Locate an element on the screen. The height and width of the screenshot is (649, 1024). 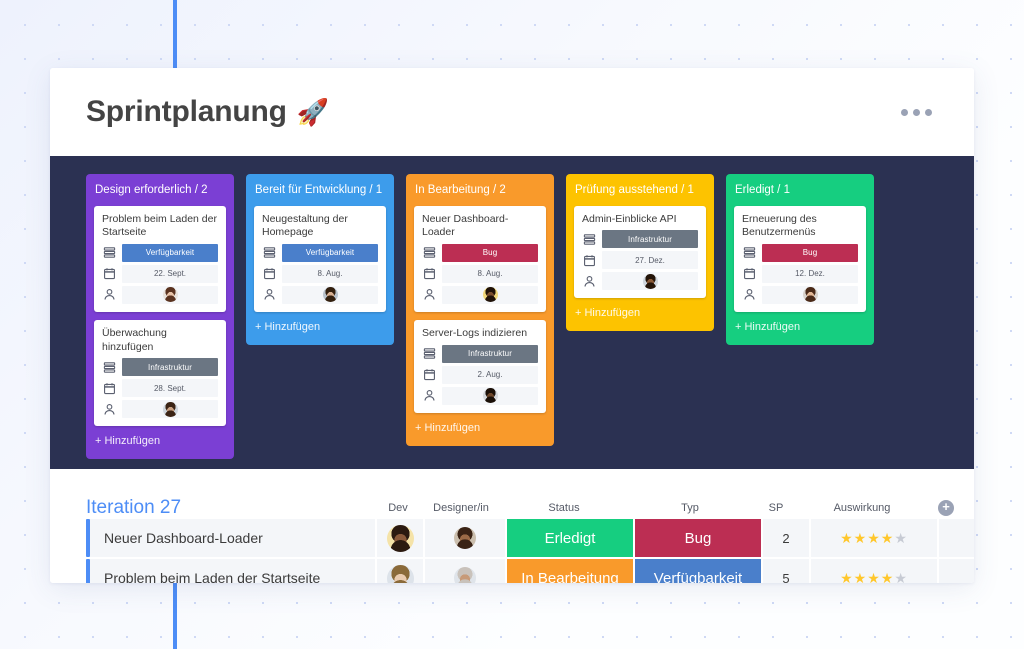
card-date: 22. Sept. is located at coordinates (170, 273).